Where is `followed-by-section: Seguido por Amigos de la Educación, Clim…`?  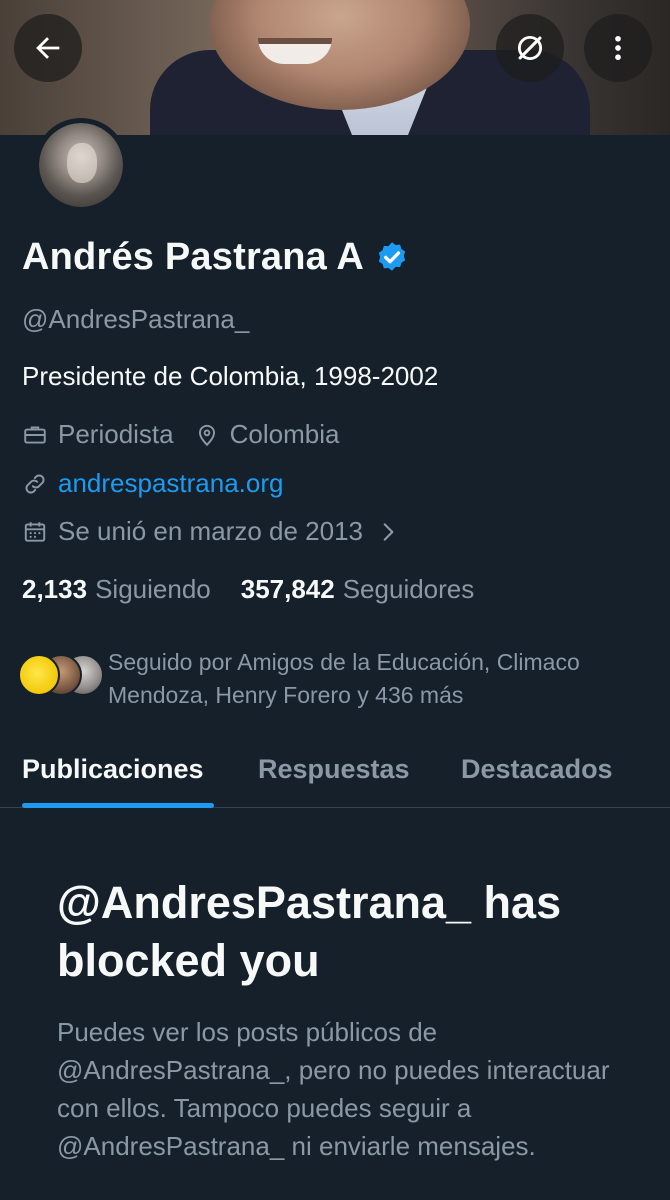
followed-by-section: Seguido por Amigos de la Educación, Clim… is located at coordinates (333, 679).